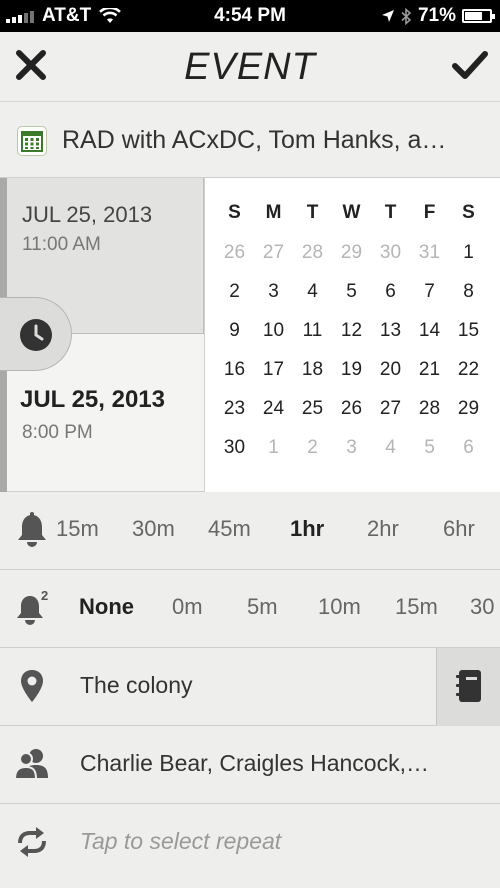 The height and width of the screenshot is (888, 500). What do you see at coordinates (153, 529) in the screenshot?
I see `alert-option: 30m` at bounding box center [153, 529].